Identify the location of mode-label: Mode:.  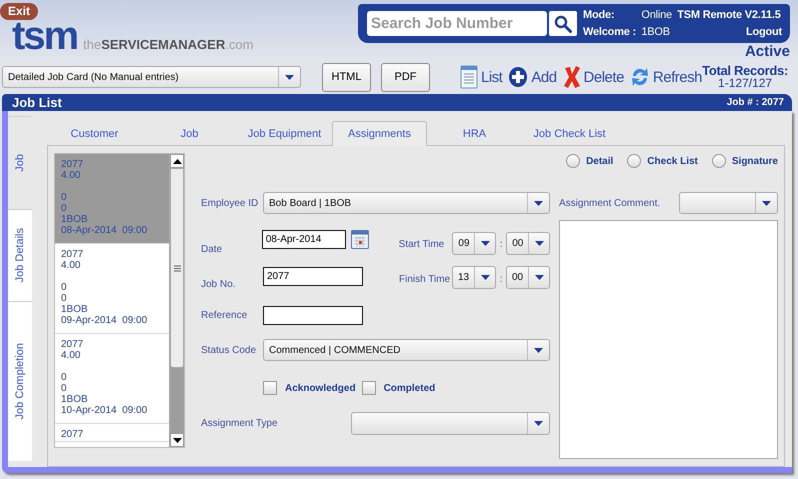
(599, 15).